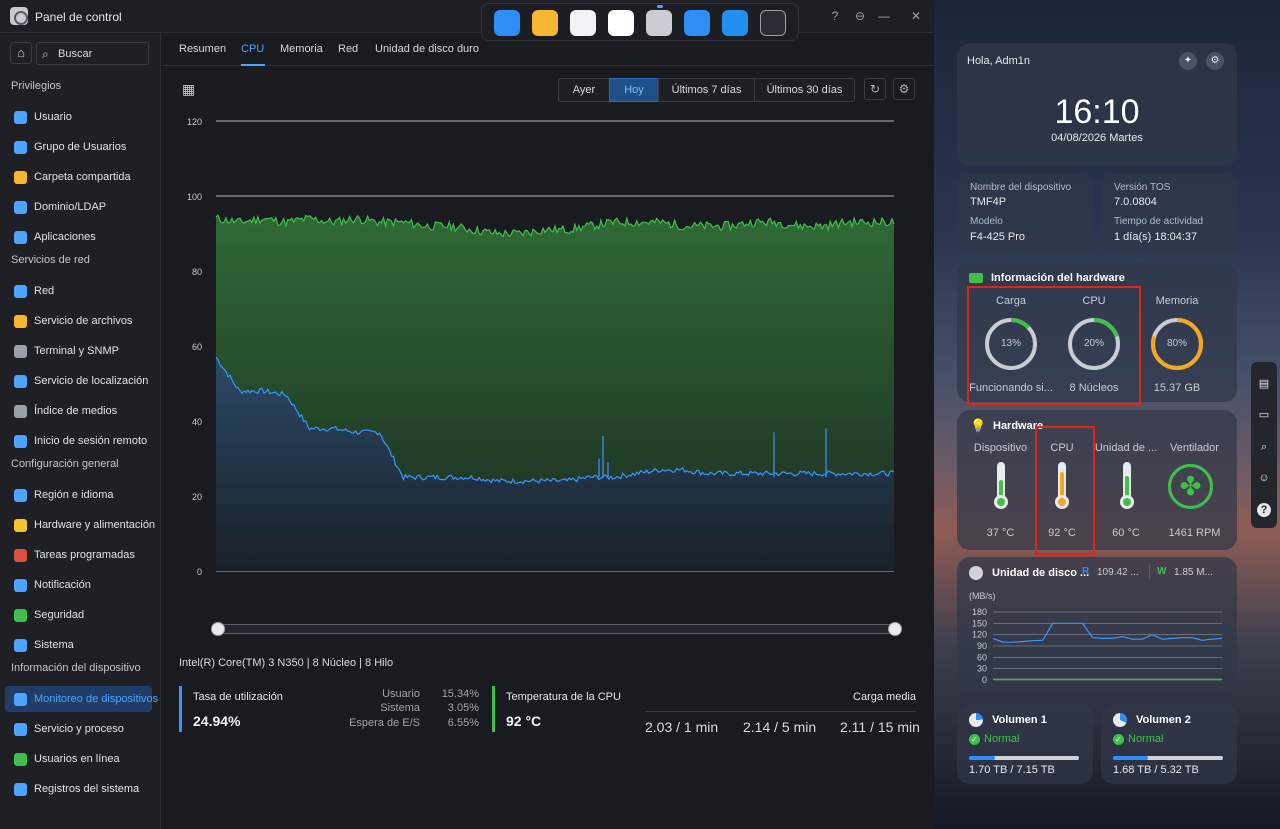 This screenshot has width=1280, height=829. What do you see at coordinates (1264, 478) in the screenshot?
I see `robot-icon: ☺` at bounding box center [1264, 478].